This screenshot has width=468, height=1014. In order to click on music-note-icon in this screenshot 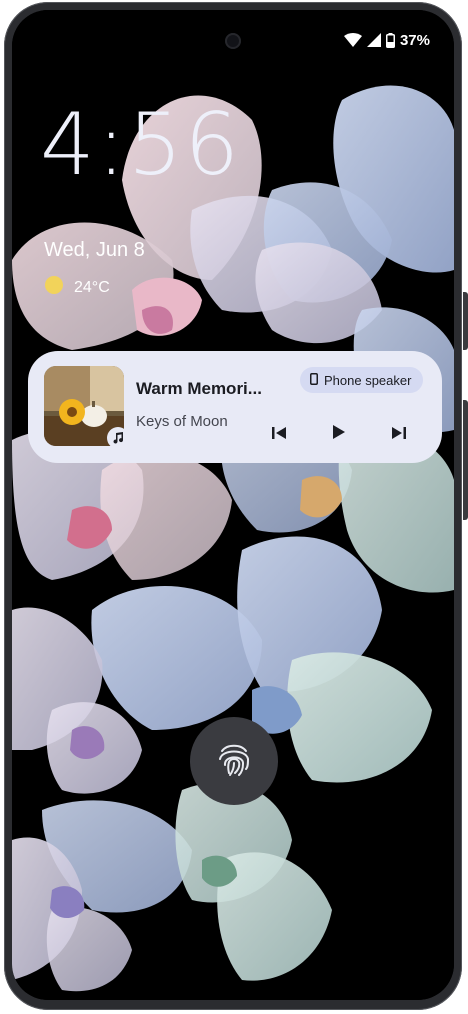, I will do `click(118, 438)`.